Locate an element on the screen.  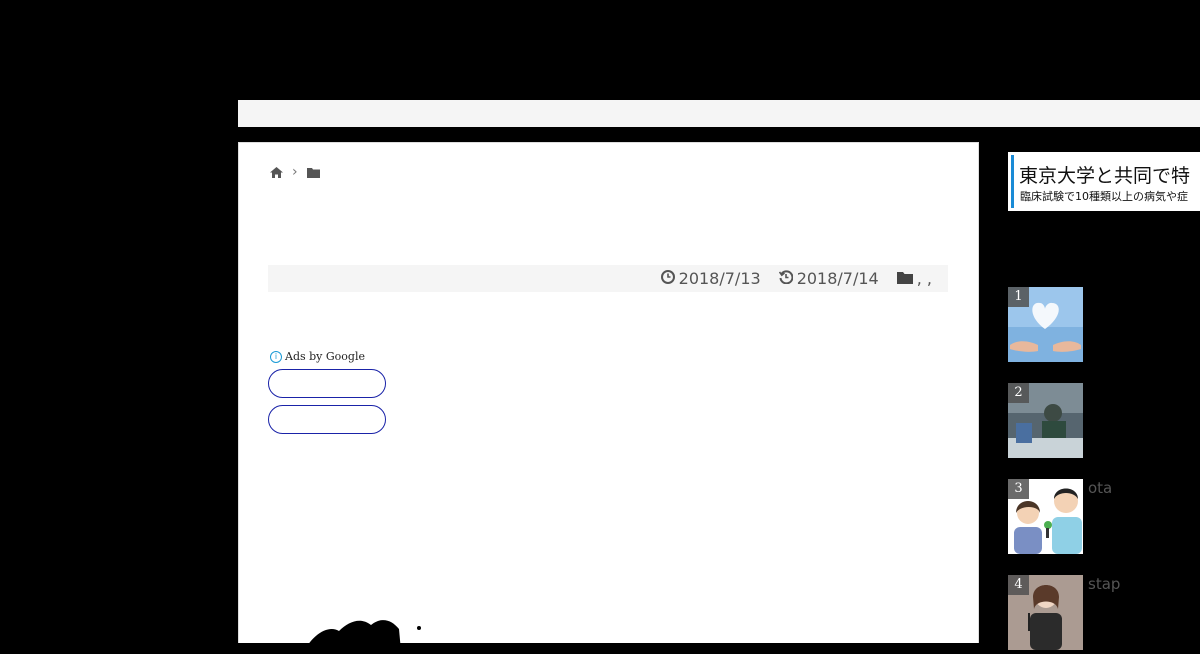
rank-badge: 3 is located at coordinates (1018, 489).